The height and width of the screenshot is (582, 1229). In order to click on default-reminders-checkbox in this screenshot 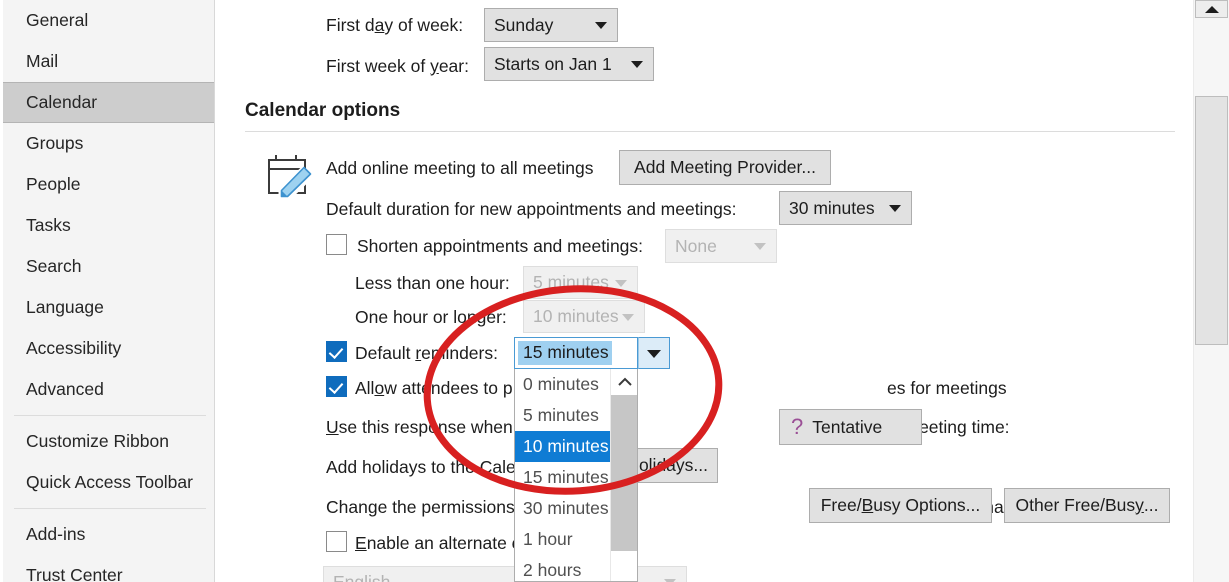, I will do `click(336, 351)`.